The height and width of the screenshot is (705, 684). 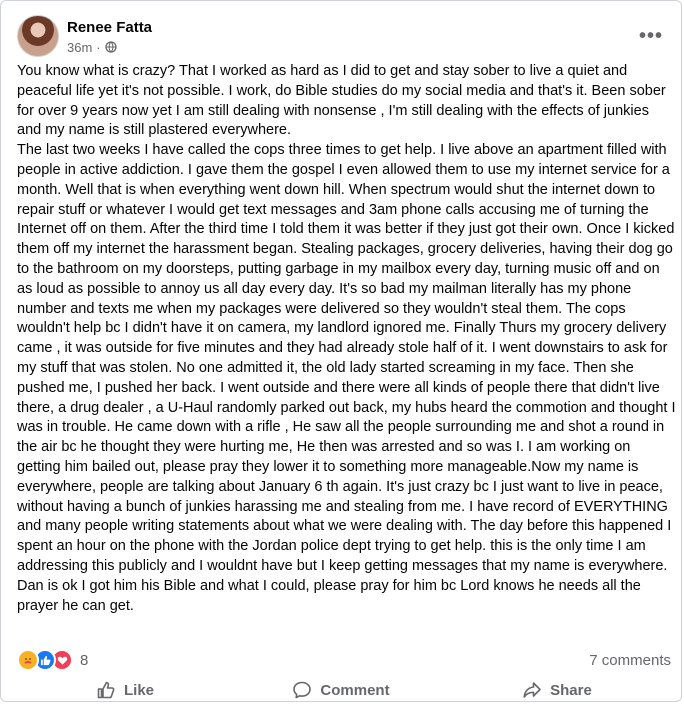 I want to click on care-reaction-icon, so click(x=28, y=660).